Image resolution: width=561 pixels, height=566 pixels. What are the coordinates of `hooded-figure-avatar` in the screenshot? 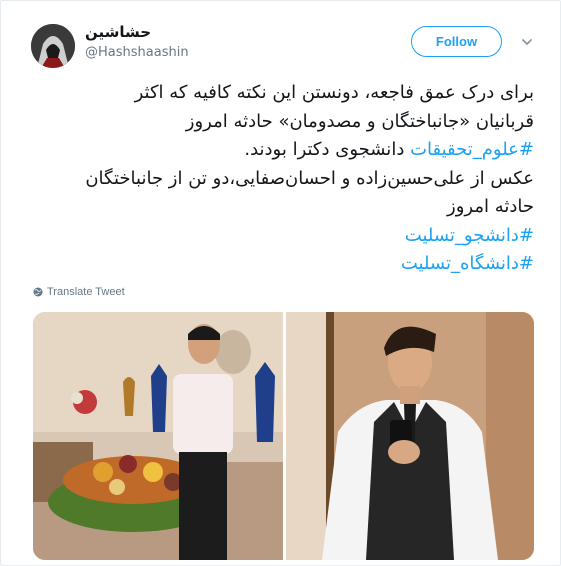 It's located at (53, 46).